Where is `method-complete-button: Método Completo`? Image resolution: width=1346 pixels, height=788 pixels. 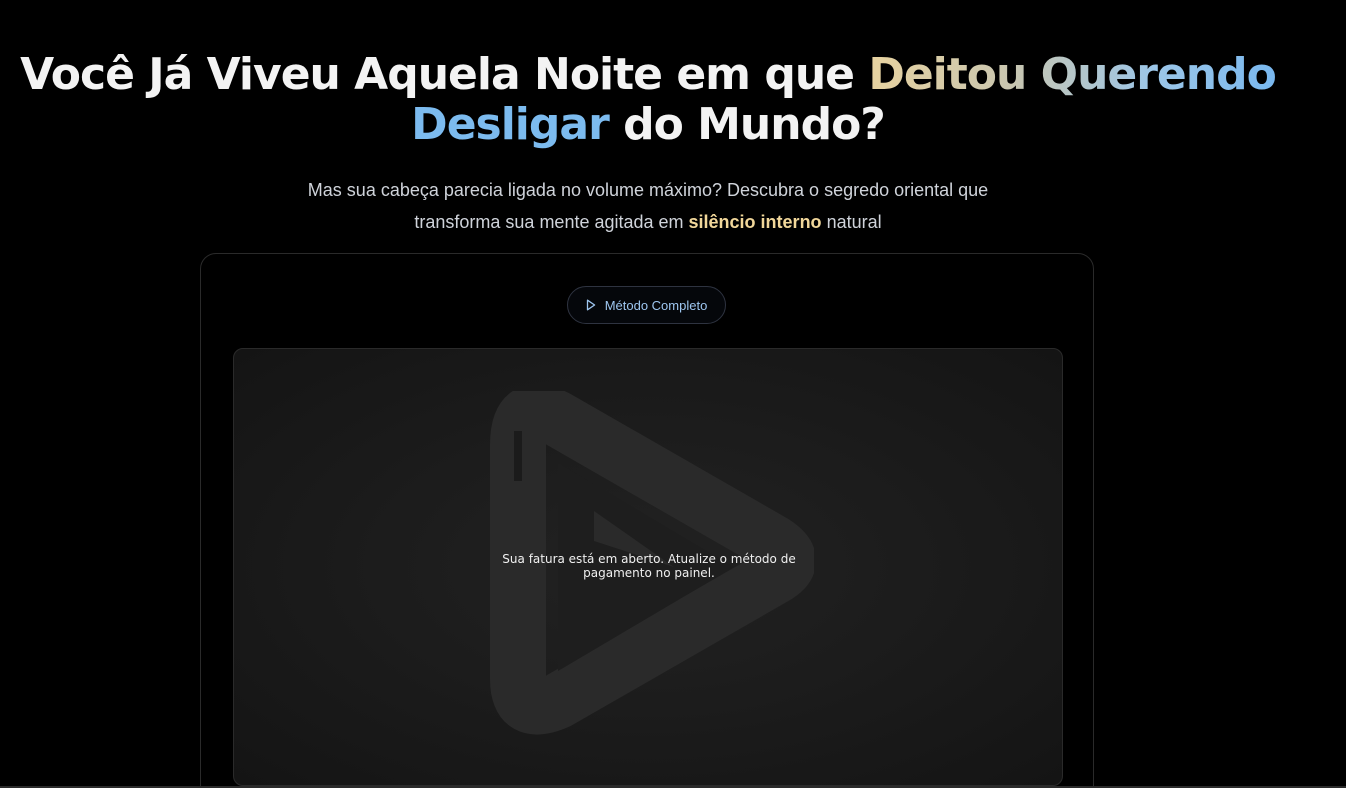 method-complete-button: Método Completo is located at coordinates (646, 305).